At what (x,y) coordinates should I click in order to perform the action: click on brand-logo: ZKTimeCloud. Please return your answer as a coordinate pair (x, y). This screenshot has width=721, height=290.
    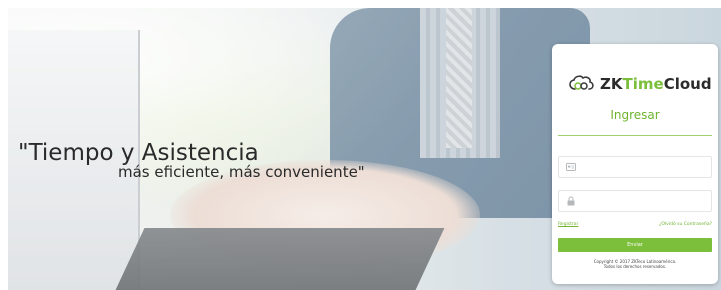
    Looking at the image, I should click on (639, 84).